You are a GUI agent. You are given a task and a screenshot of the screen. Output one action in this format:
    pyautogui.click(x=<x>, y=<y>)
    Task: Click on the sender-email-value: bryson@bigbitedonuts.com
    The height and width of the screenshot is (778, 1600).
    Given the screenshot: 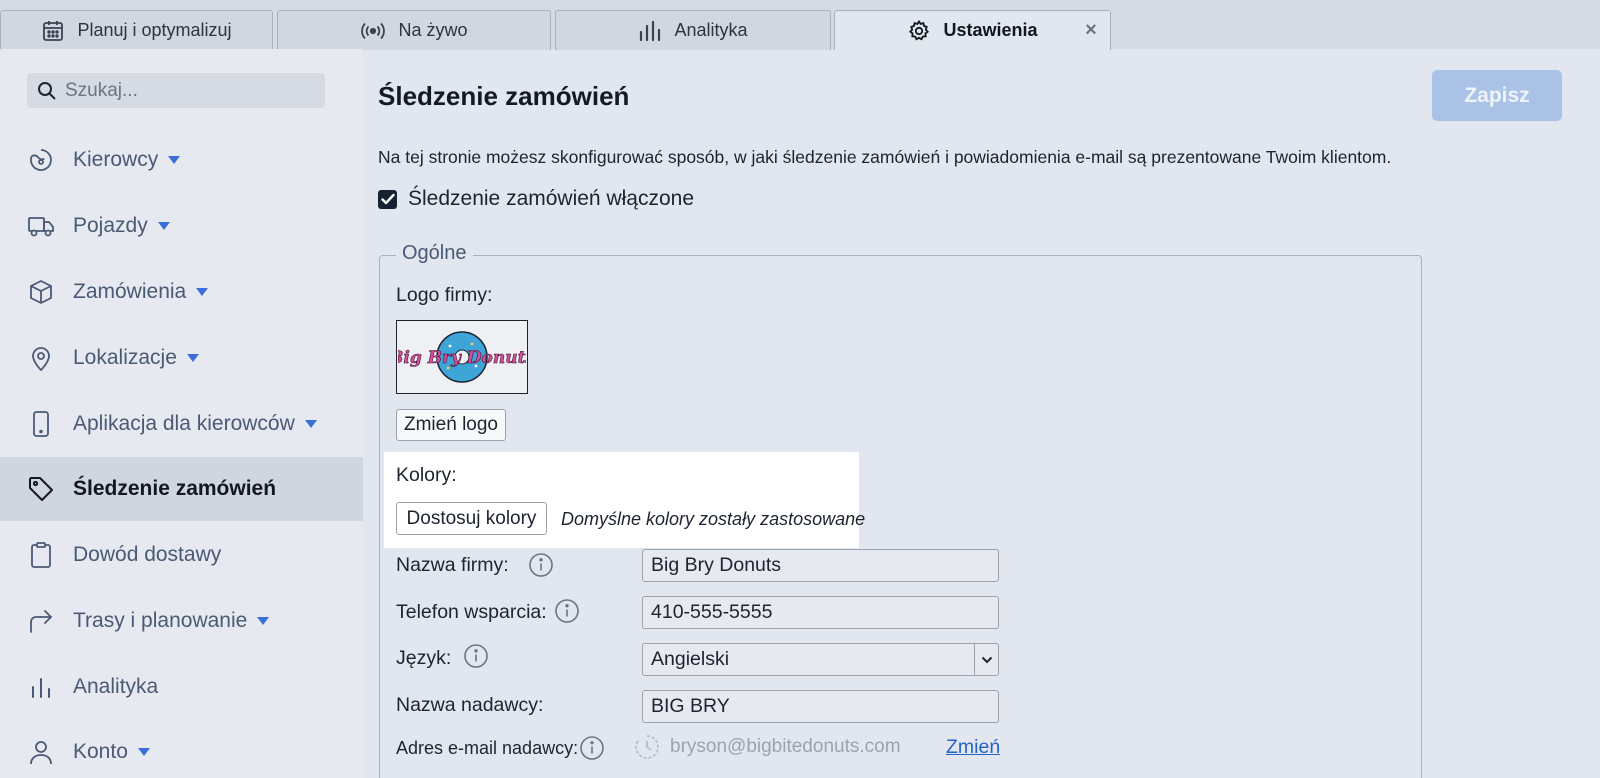 What is the action you would take?
    pyautogui.click(x=785, y=746)
    